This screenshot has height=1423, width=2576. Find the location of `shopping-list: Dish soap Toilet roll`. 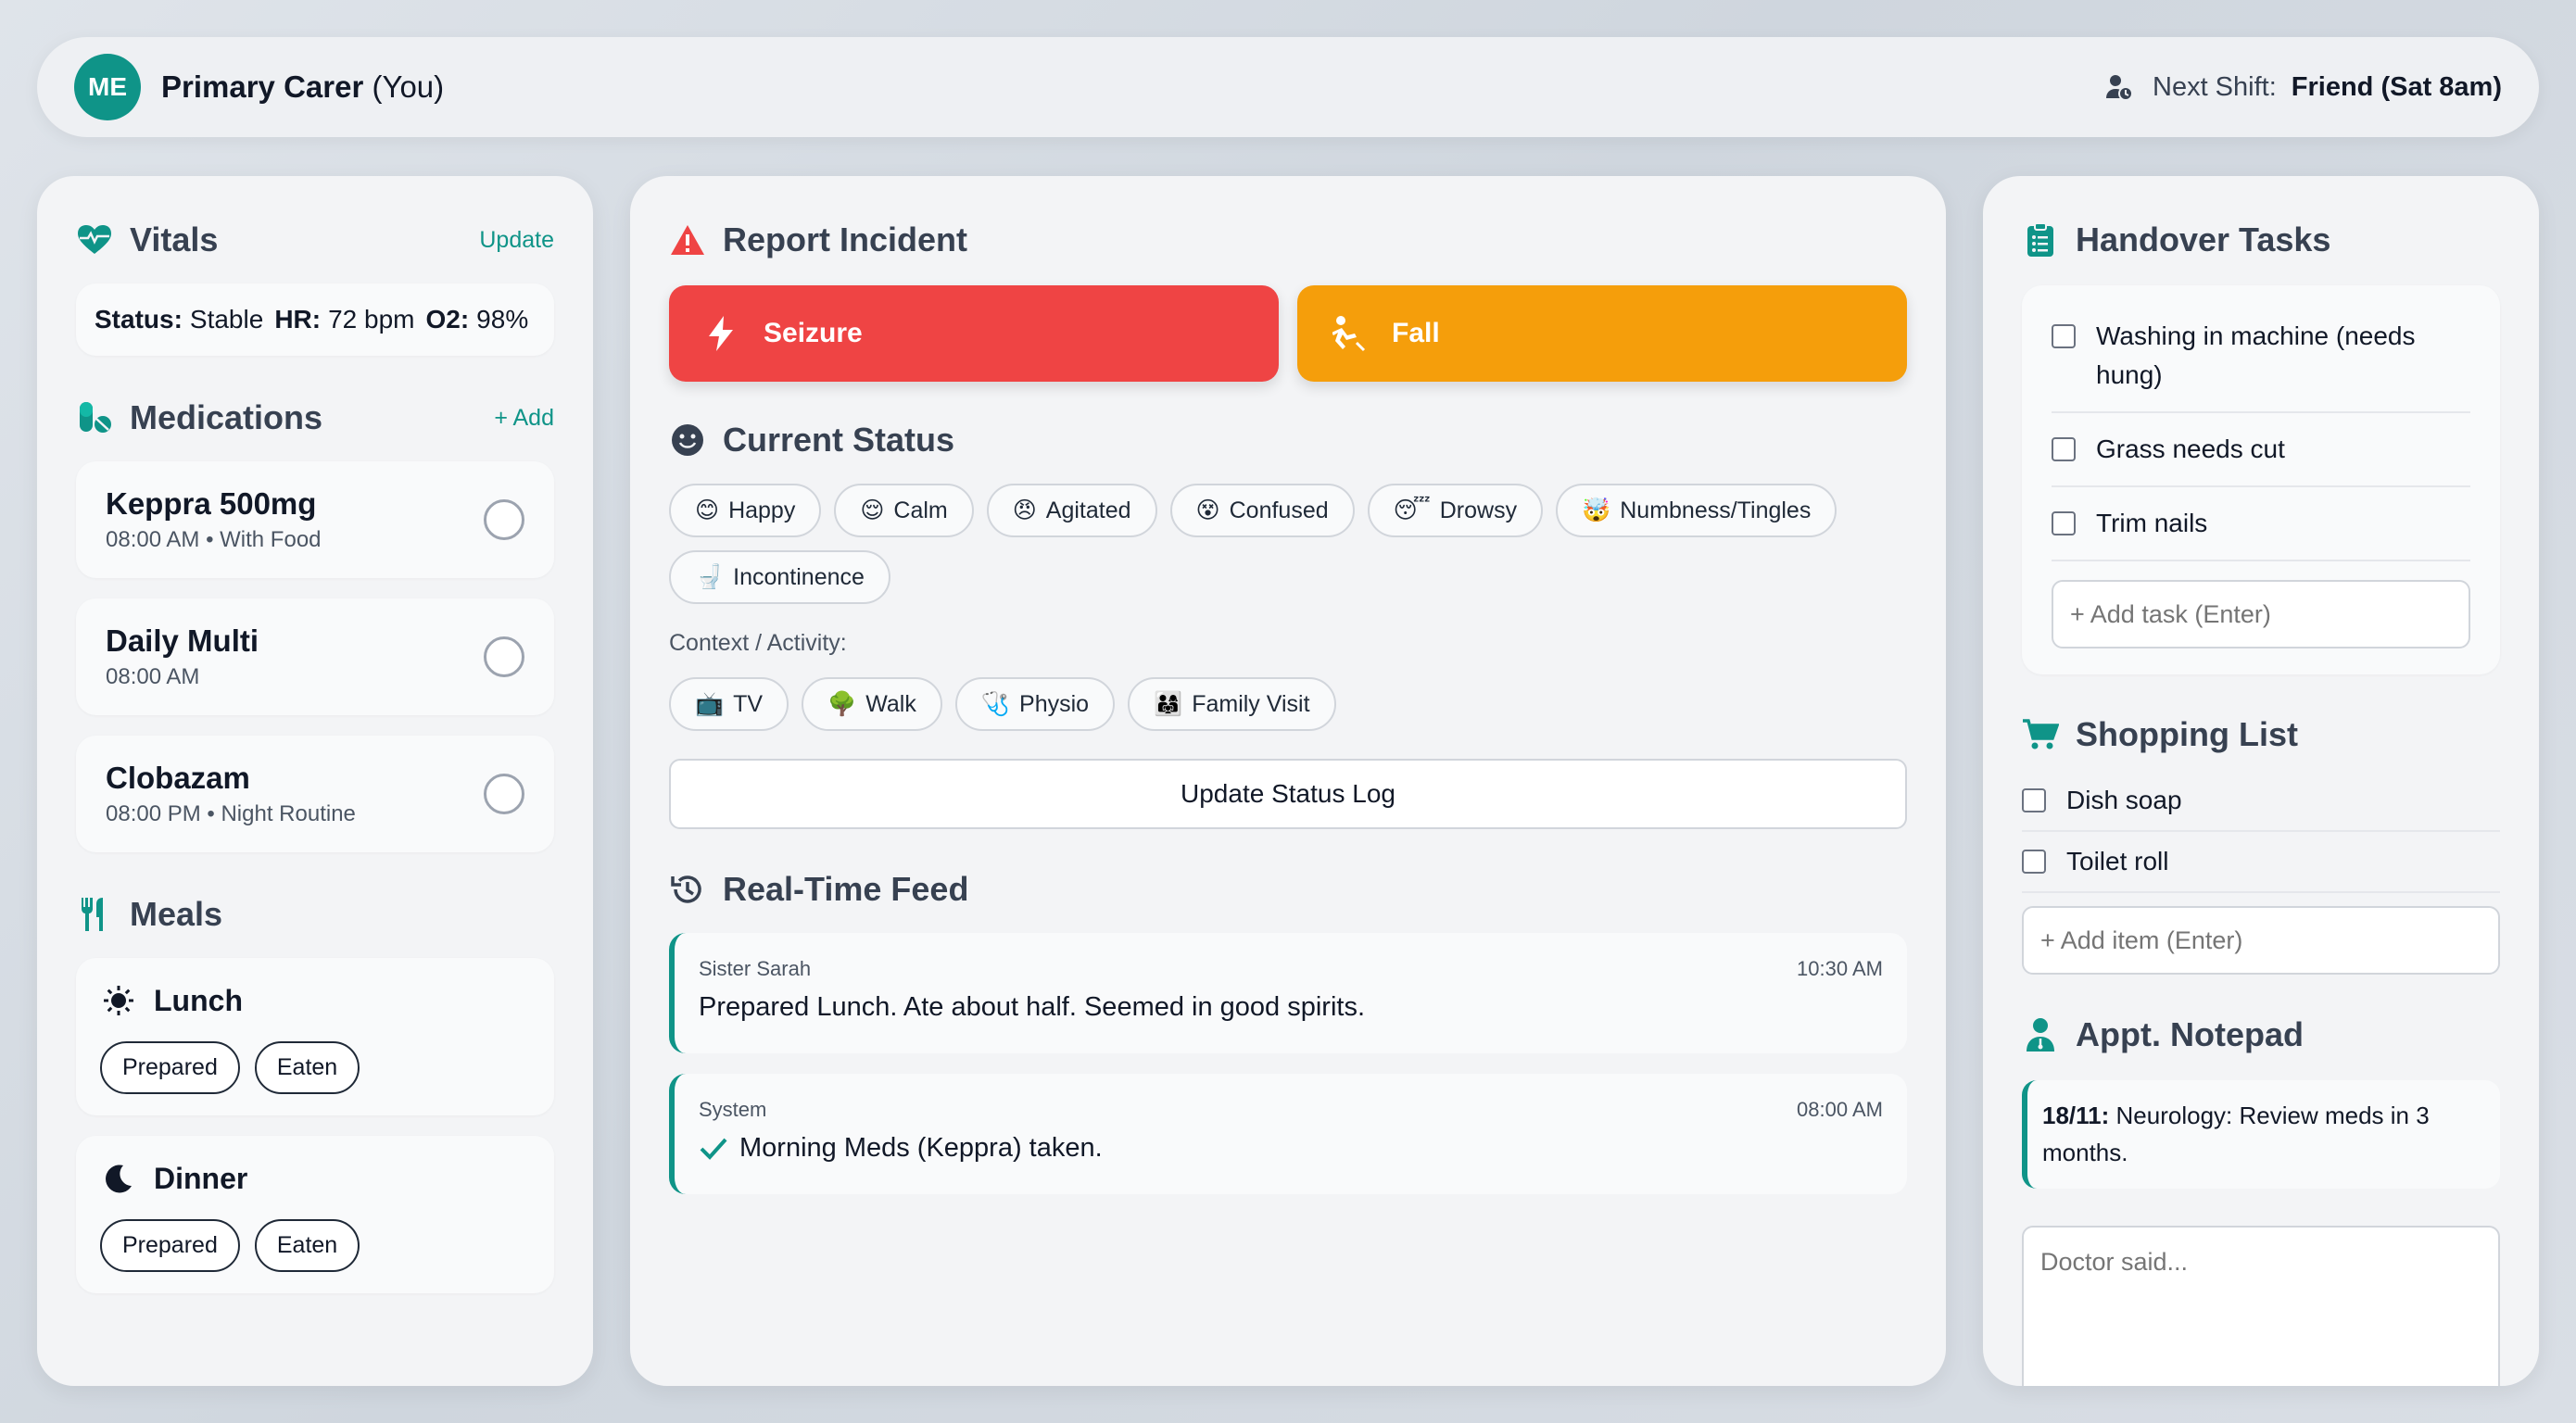

shopping-list: Dish soap Toilet roll is located at coordinates (2261, 873).